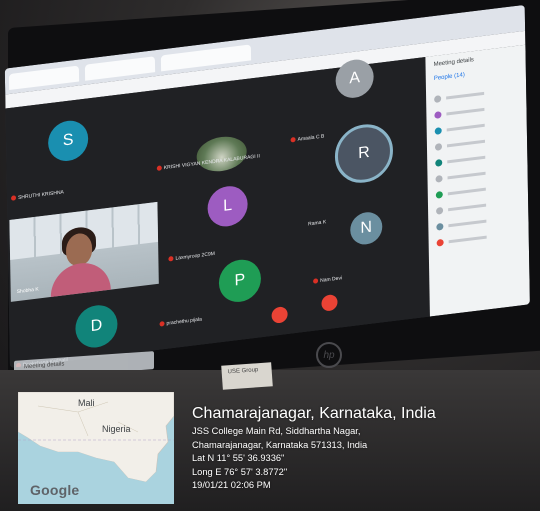  I want to click on participant-photo, so click(221, 154).